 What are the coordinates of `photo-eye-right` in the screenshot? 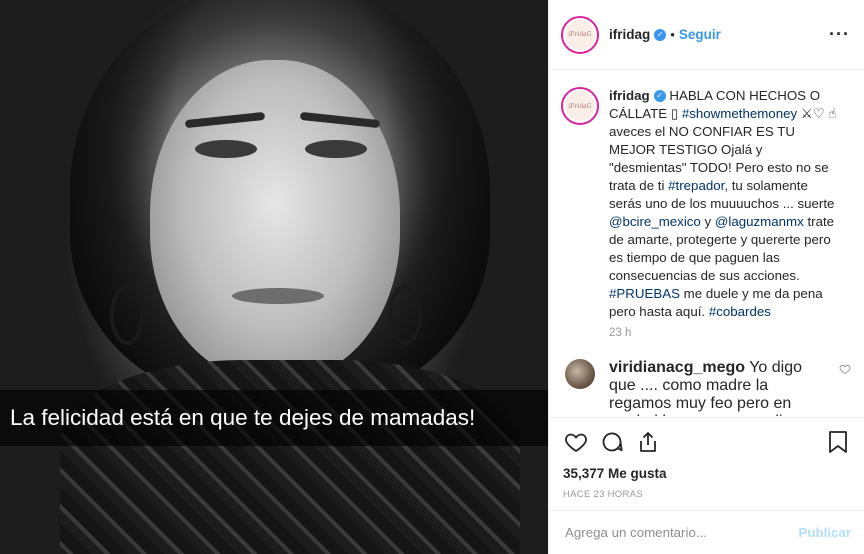 It's located at (336, 149).